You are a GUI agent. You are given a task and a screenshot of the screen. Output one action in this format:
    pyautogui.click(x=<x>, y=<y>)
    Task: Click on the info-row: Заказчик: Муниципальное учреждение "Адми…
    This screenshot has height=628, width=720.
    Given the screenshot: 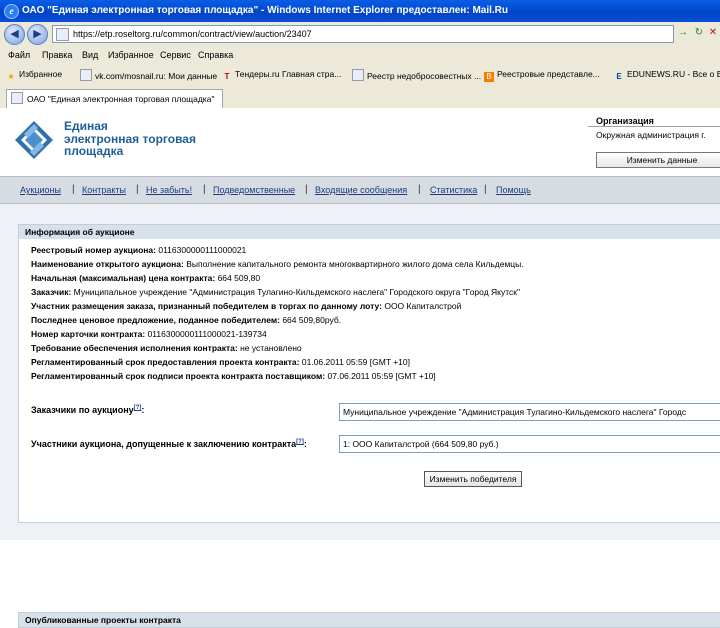 What is the action you would take?
    pyautogui.click(x=276, y=292)
    